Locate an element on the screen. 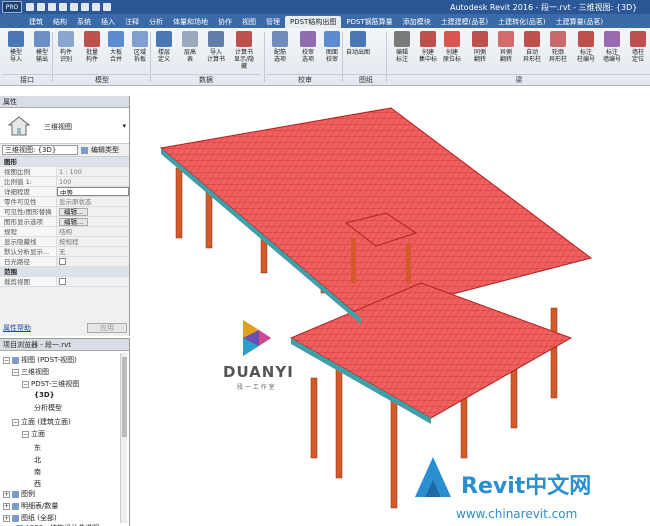 The height and width of the screenshot is (526, 650). tab-0: 建筑 is located at coordinates (36, 22).